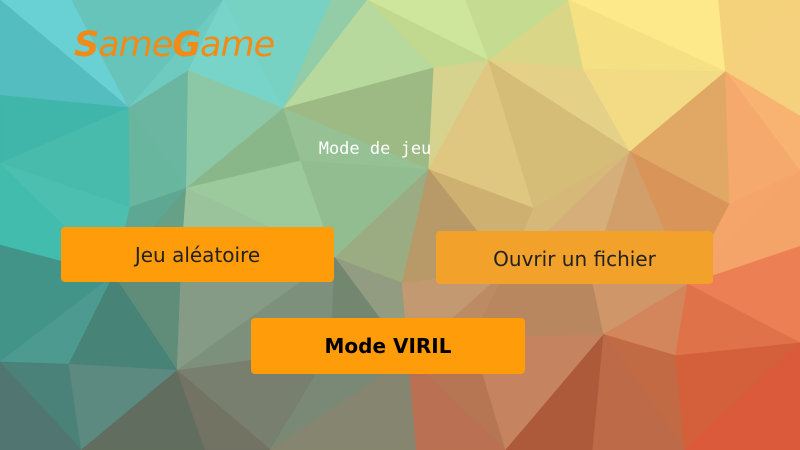 The width and height of the screenshot is (800, 450). I want to click on viril-mode-label: Mode VIRIL, so click(388, 346).